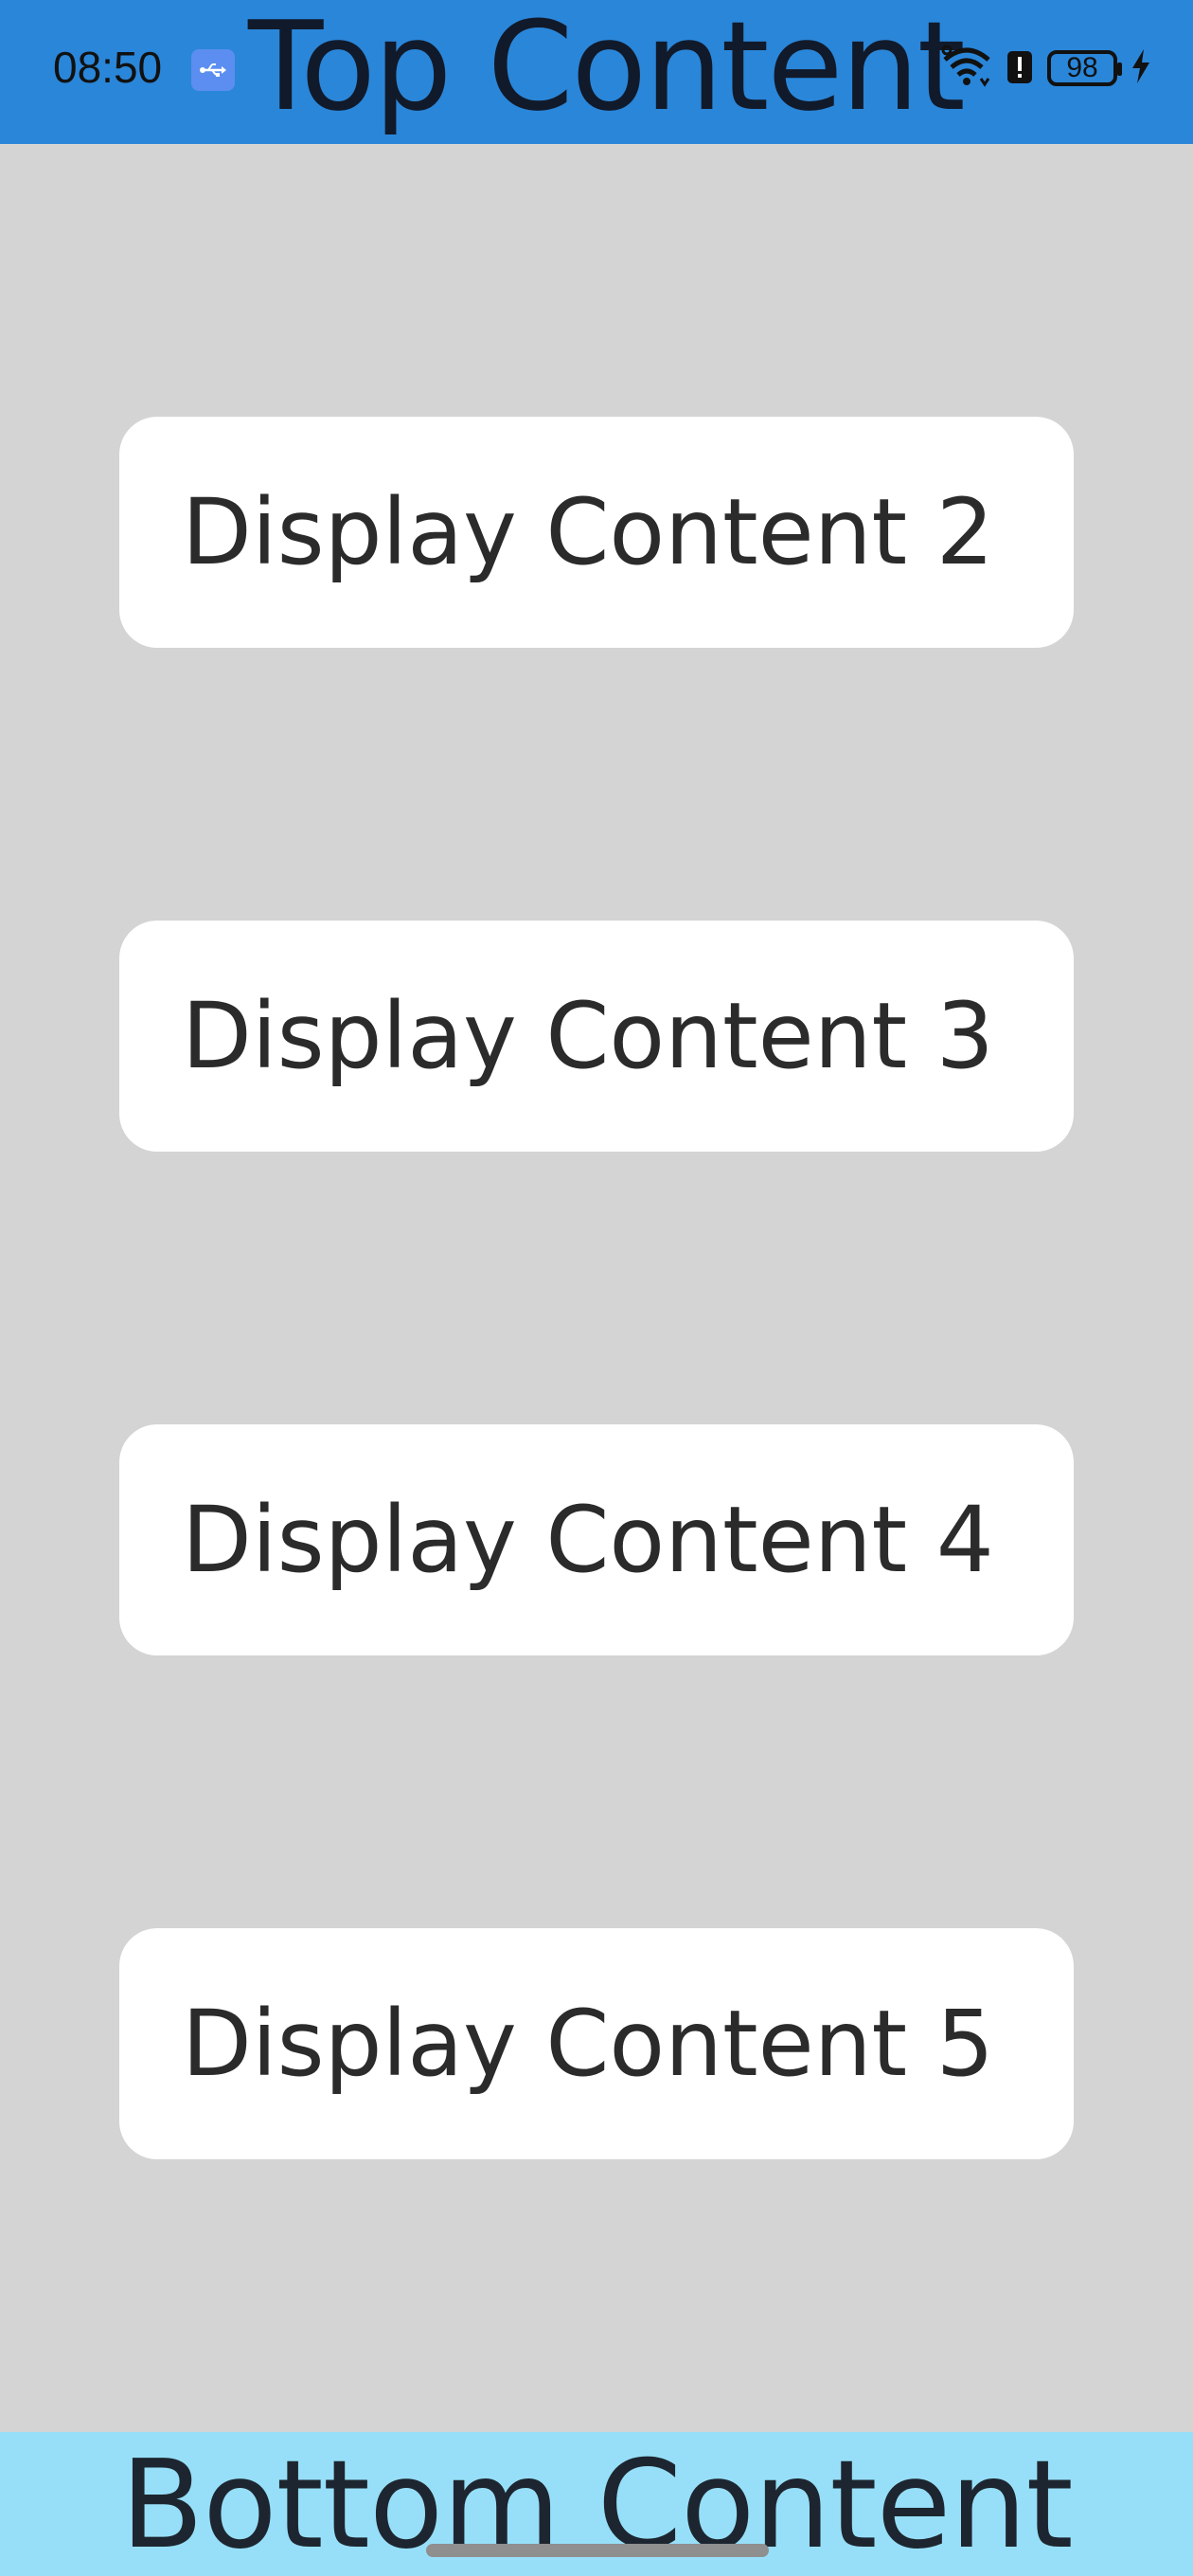 The width and height of the screenshot is (1193, 2576). I want to click on top-content-title: Top Content, so click(607, 69).